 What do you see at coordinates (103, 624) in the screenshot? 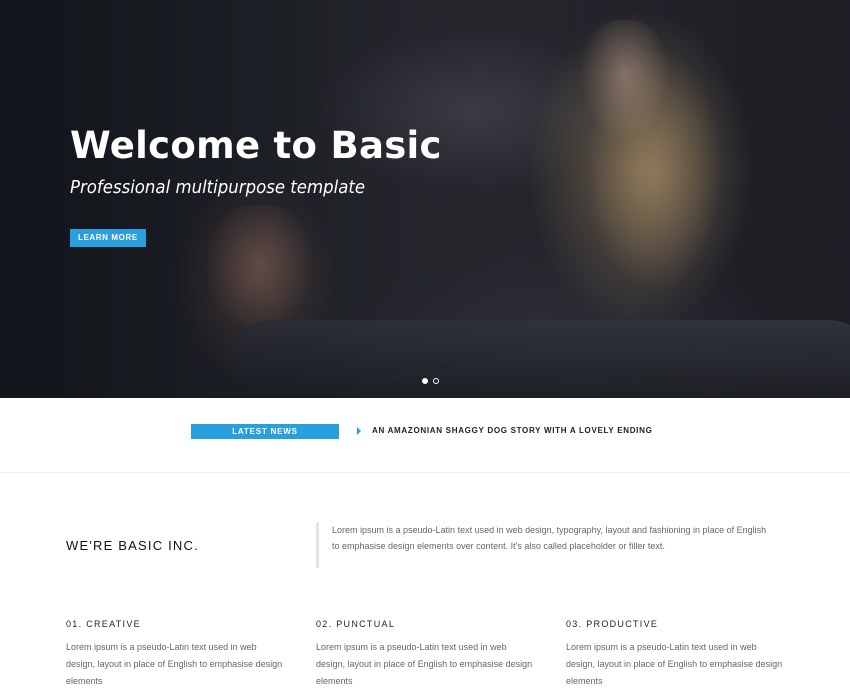
I see `feature-title: 01. CREATIVE` at bounding box center [103, 624].